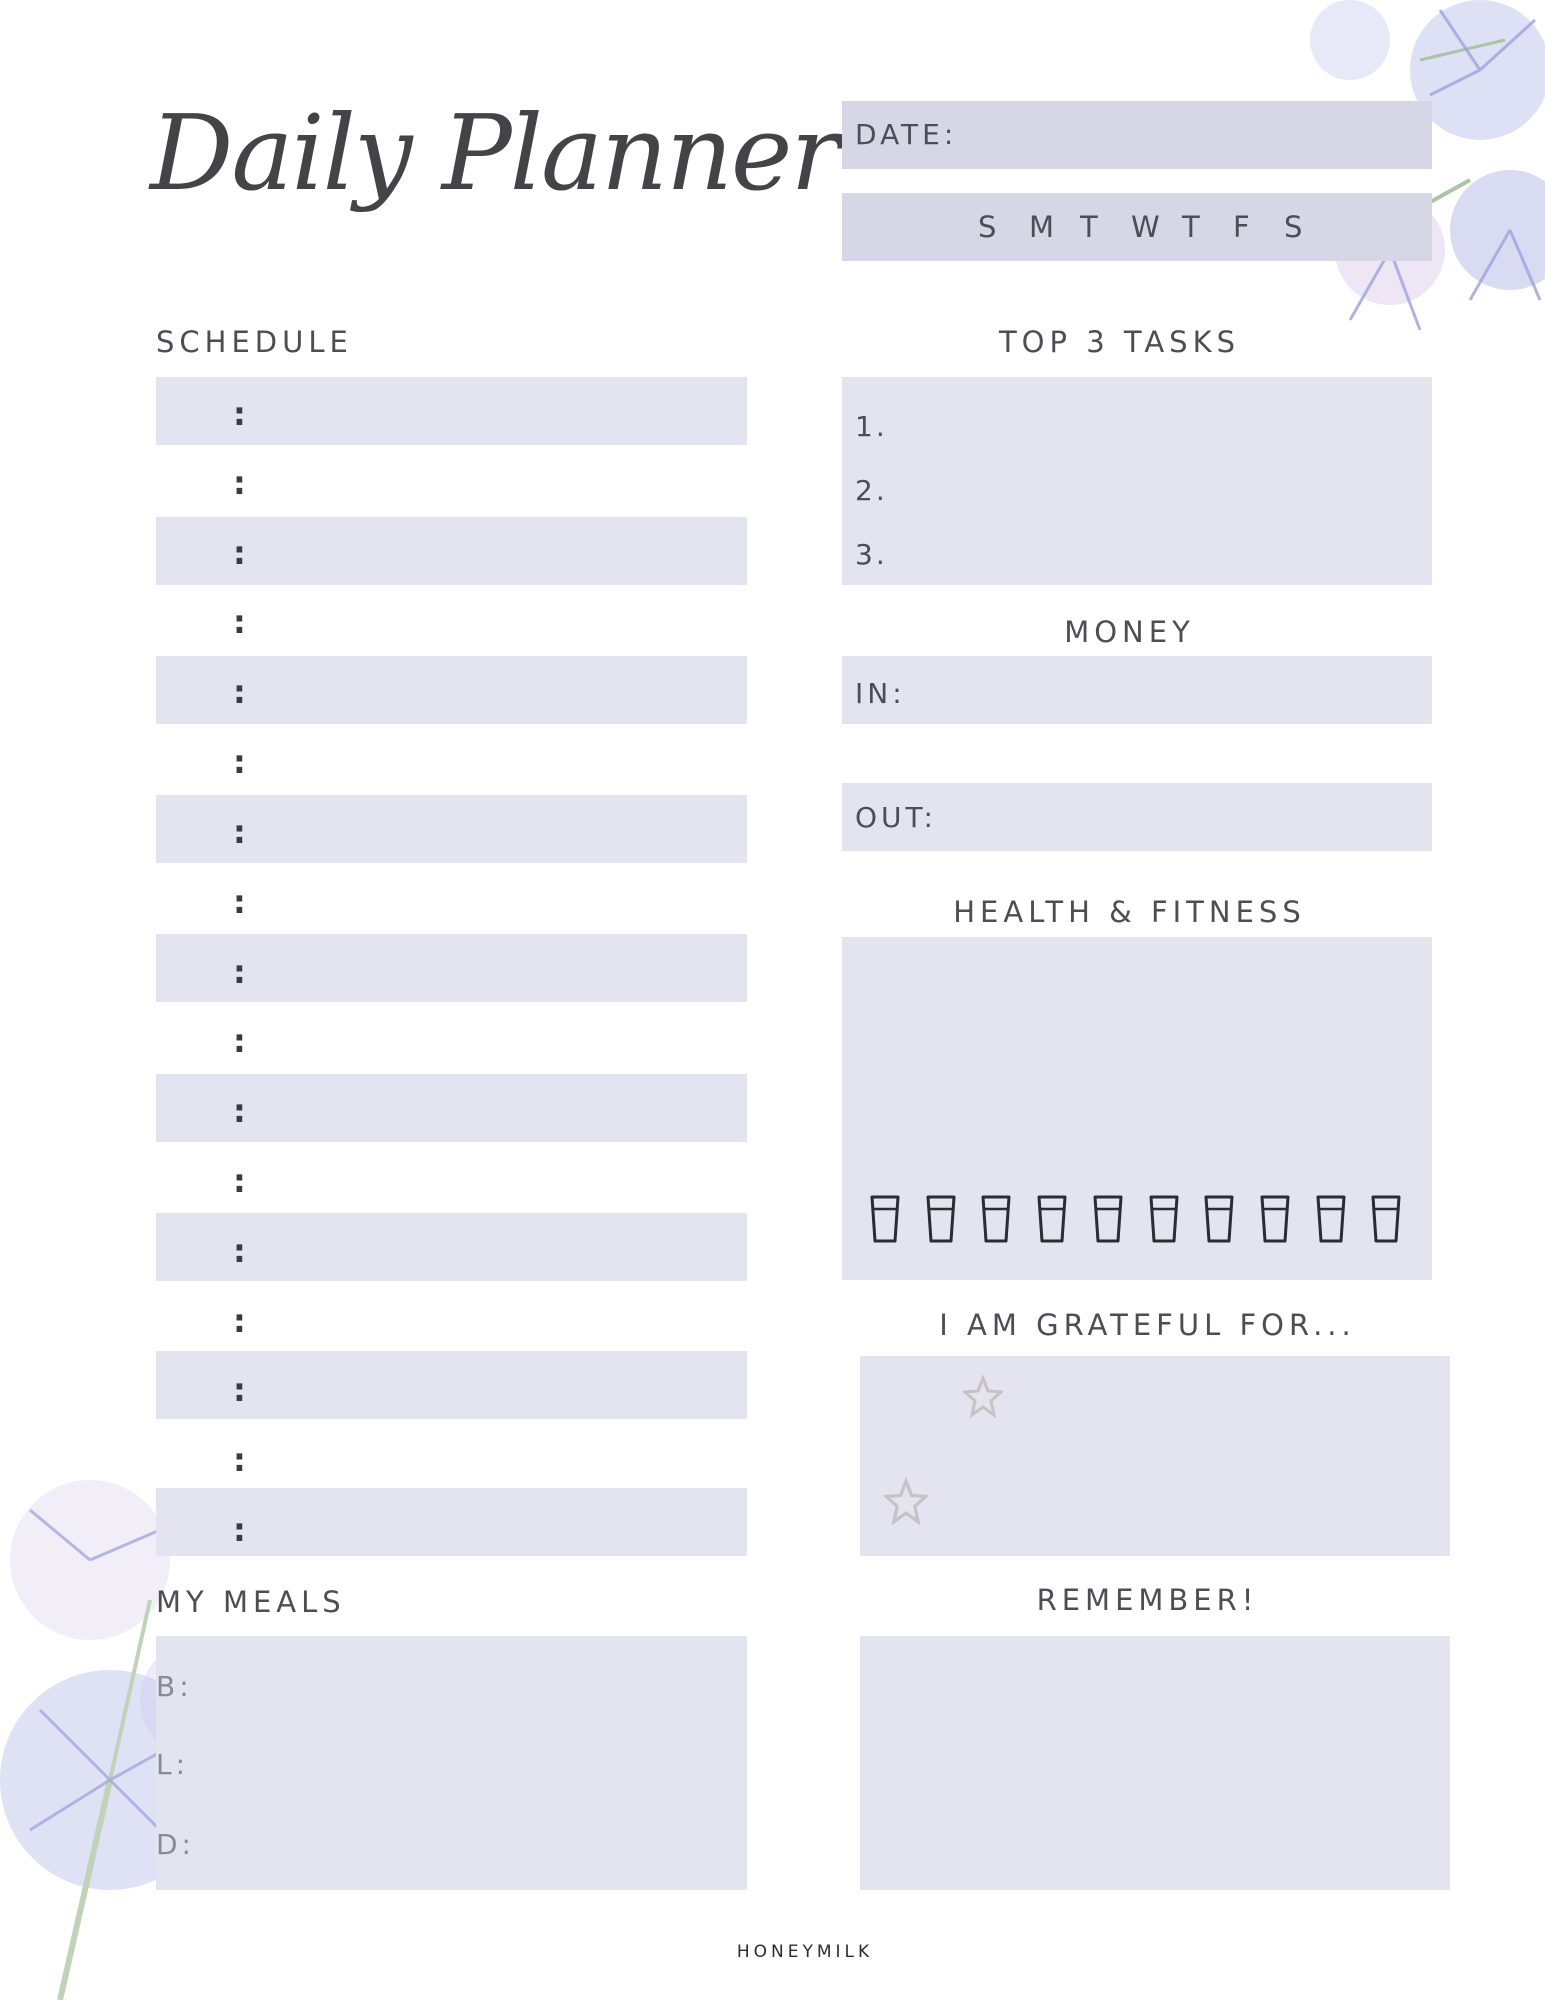 The image size is (1545, 2000). I want to click on brand-footer: HONEYMILK, so click(805, 1952).